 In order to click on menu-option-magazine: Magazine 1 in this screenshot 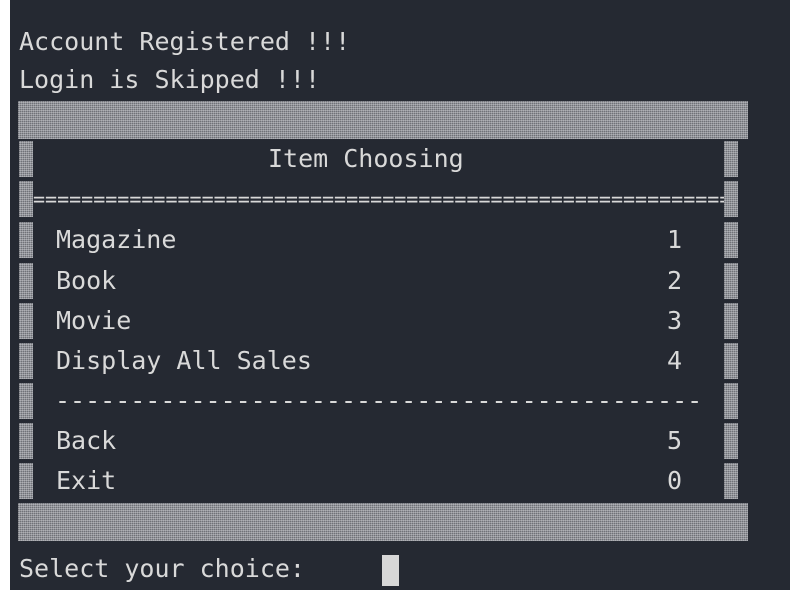, I will do `click(400, 240)`.